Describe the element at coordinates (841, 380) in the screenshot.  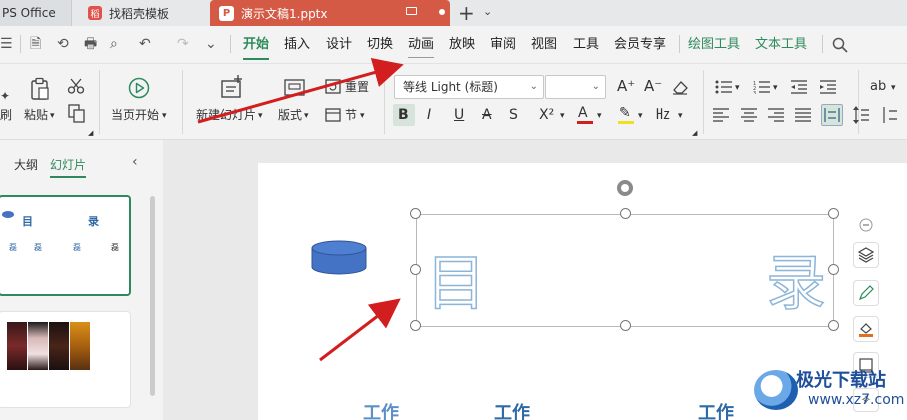
I see `watermark-title: 极光下载站` at that location.